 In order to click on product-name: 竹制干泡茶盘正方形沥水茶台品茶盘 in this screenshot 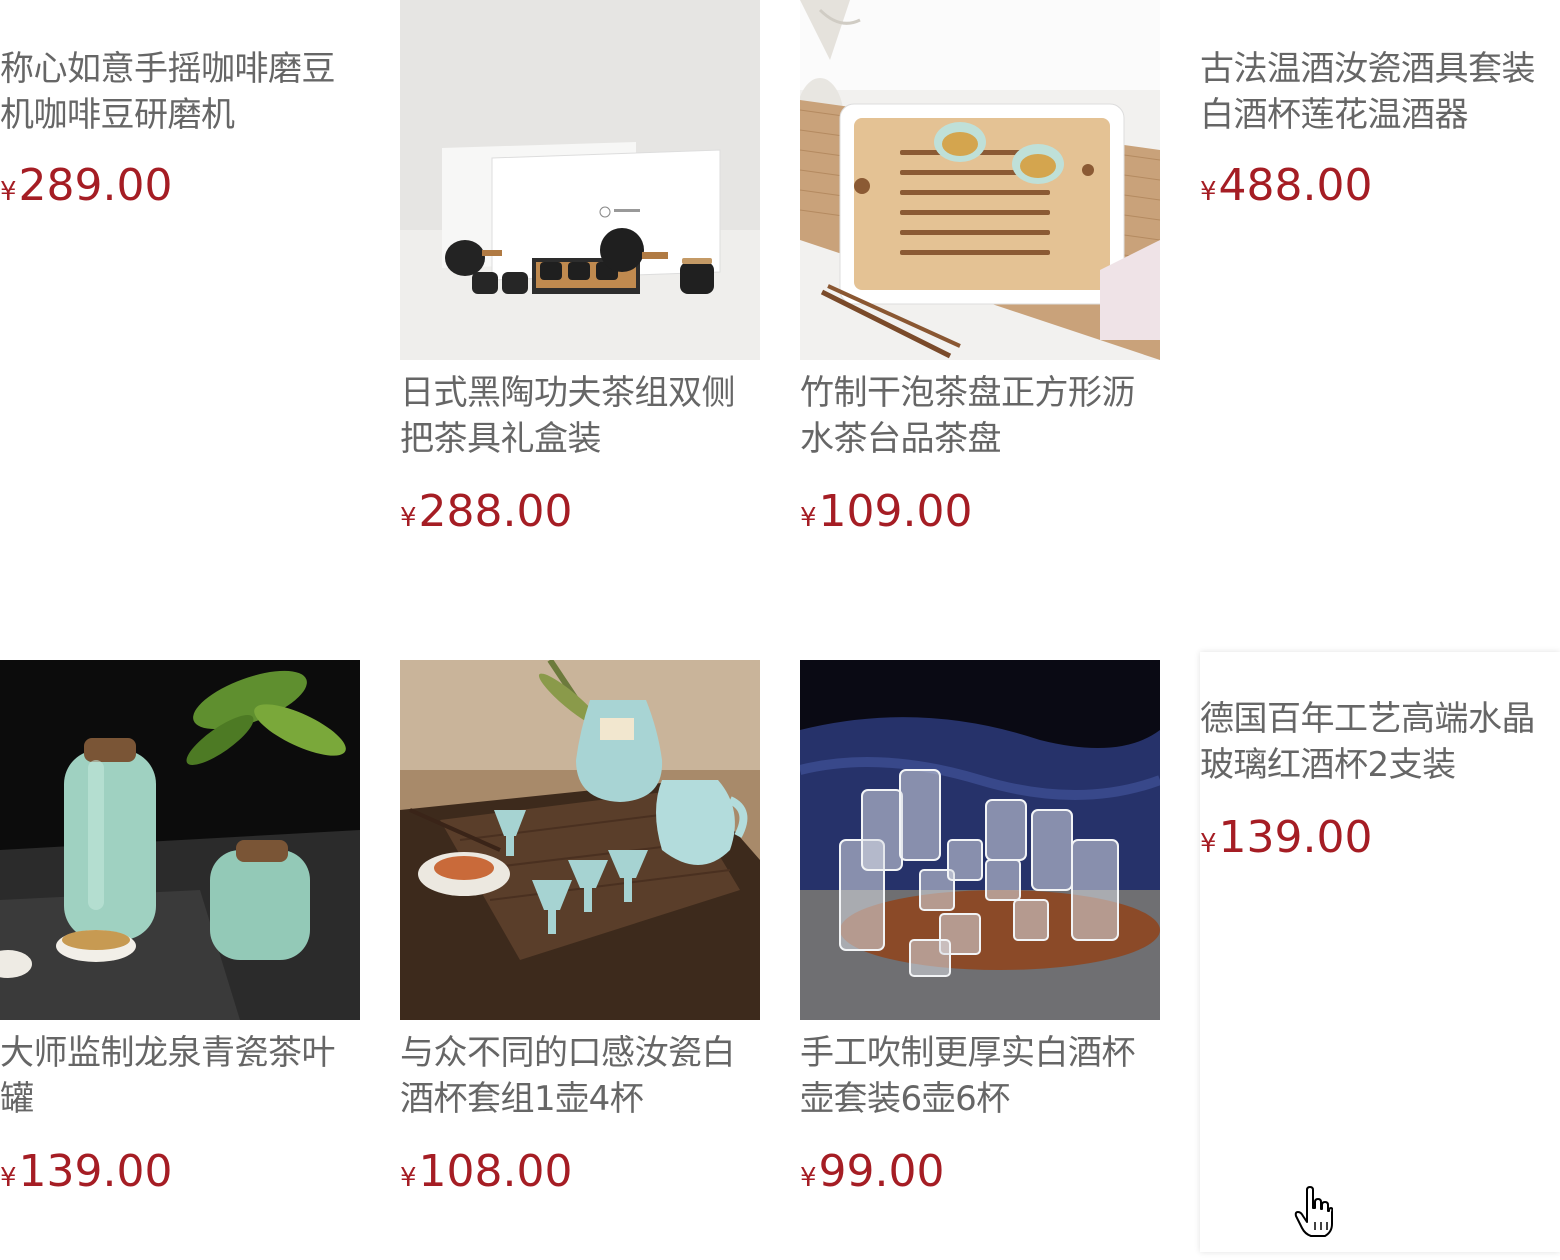, I will do `click(980, 416)`.